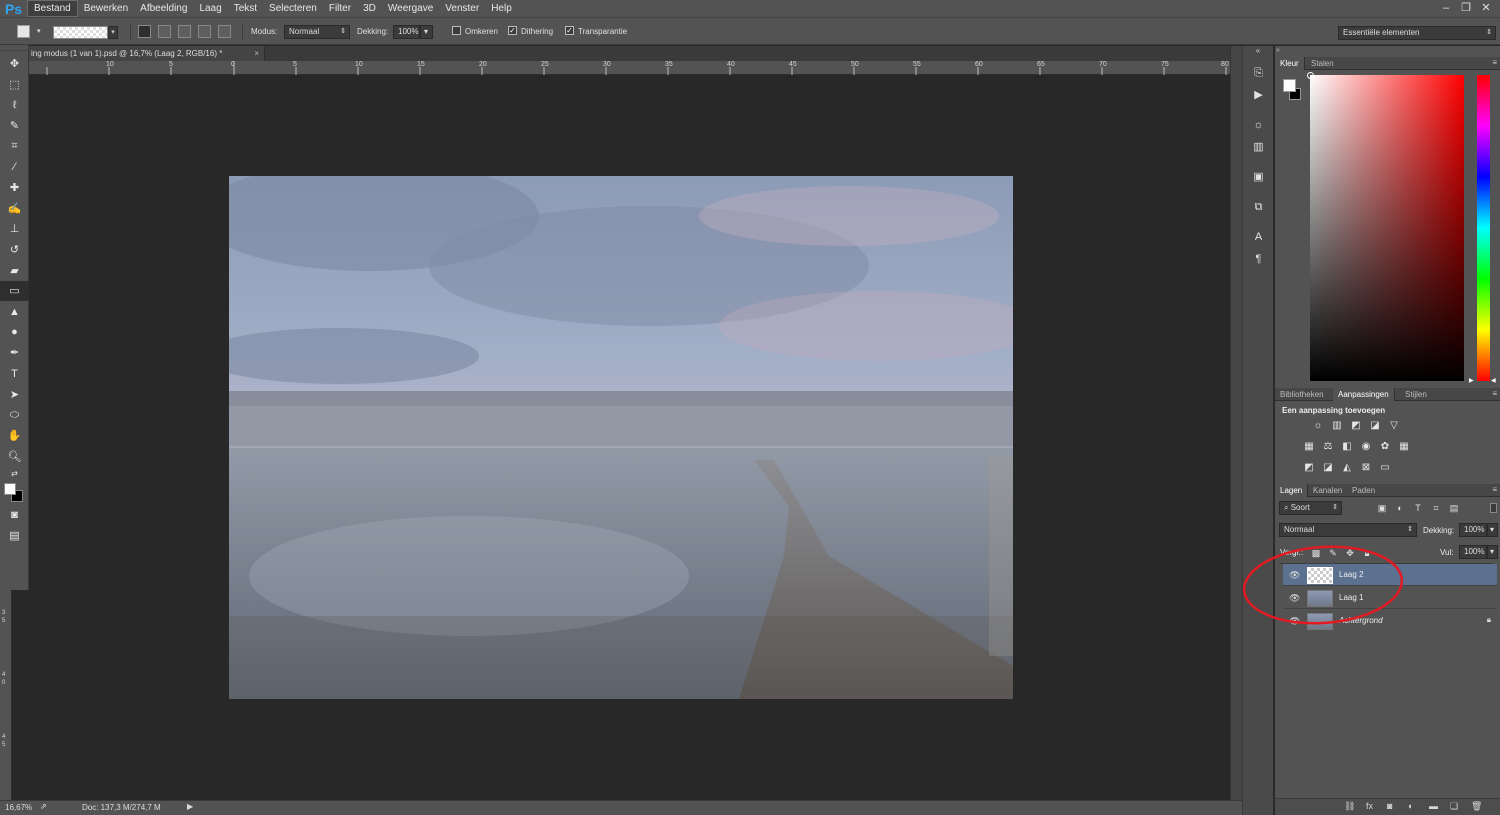 The width and height of the screenshot is (1500, 815). I want to click on hue-slider, so click(1483, 228).